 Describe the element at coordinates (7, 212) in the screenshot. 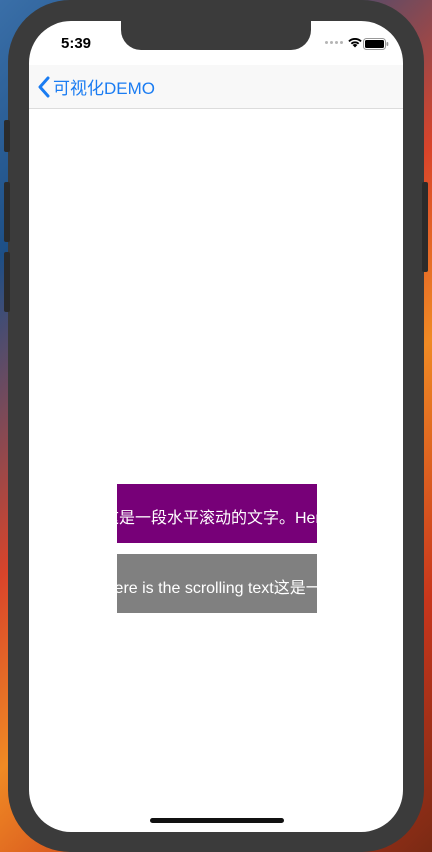

I see `volume-up-button` at that location.